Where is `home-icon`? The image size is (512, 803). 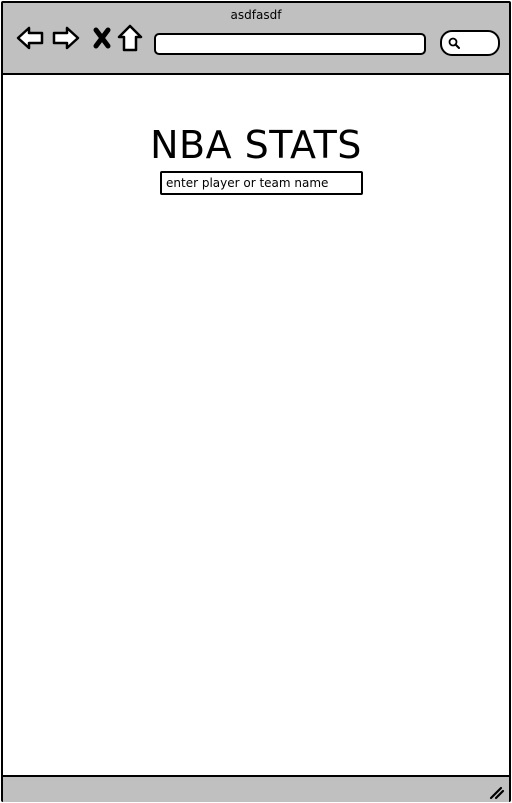 home-icon is located at coordinates (130, 38).